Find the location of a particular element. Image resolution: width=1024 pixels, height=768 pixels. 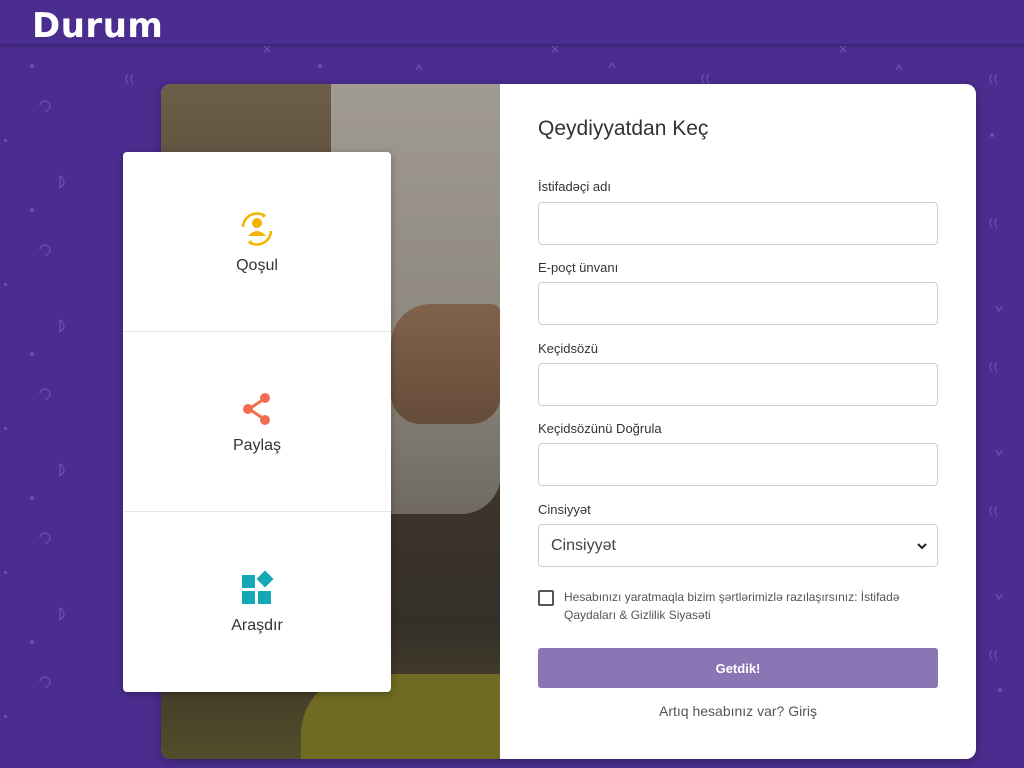

username-label: İstifadəçi adı is located at coordinates (574, 186).